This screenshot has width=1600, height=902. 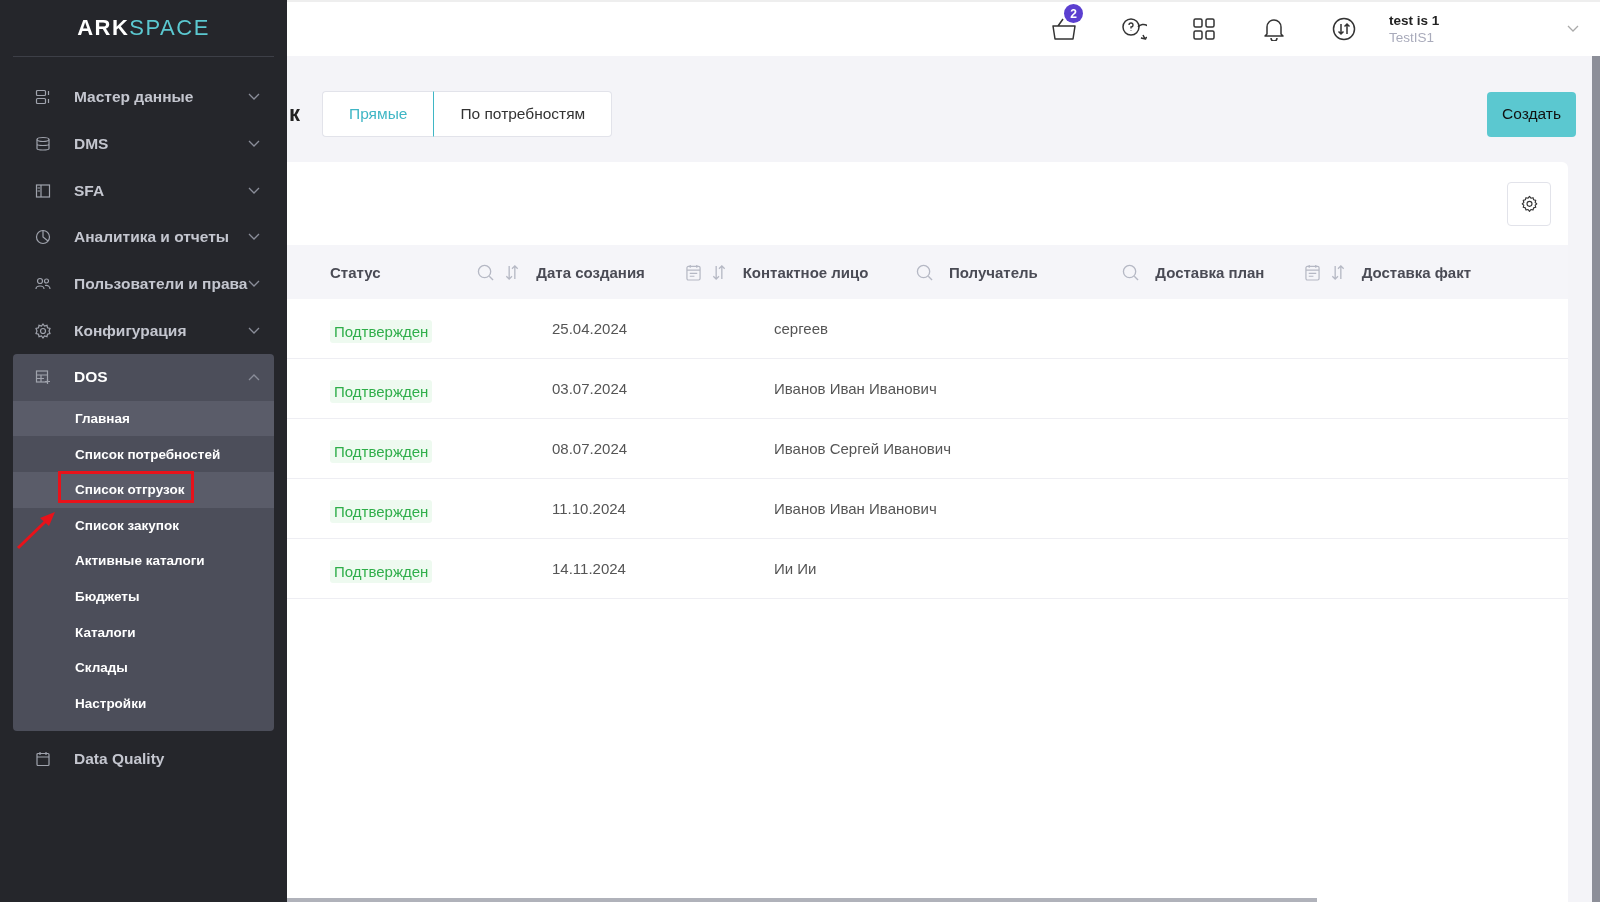 What do you see at coordinates (143, 331) in the screenshot?
I see `menu-item: Конфигурация` at bounding box center [143, 331].